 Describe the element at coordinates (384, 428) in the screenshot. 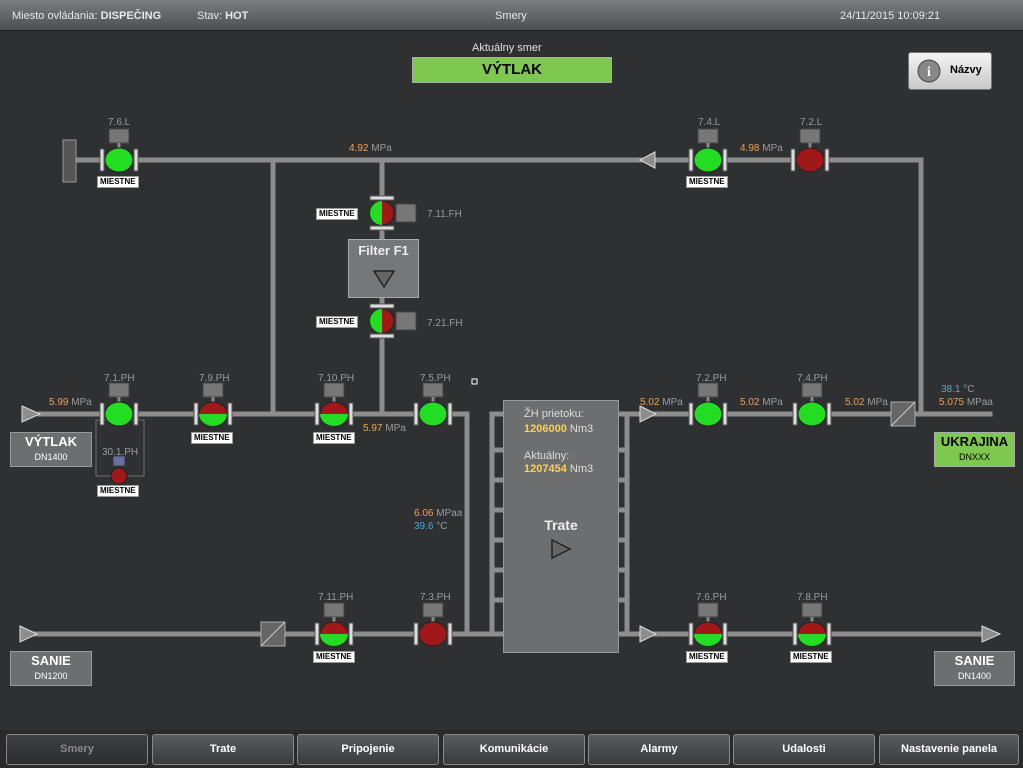

I see `pressure-reading: 5.97 MPa` at that location.